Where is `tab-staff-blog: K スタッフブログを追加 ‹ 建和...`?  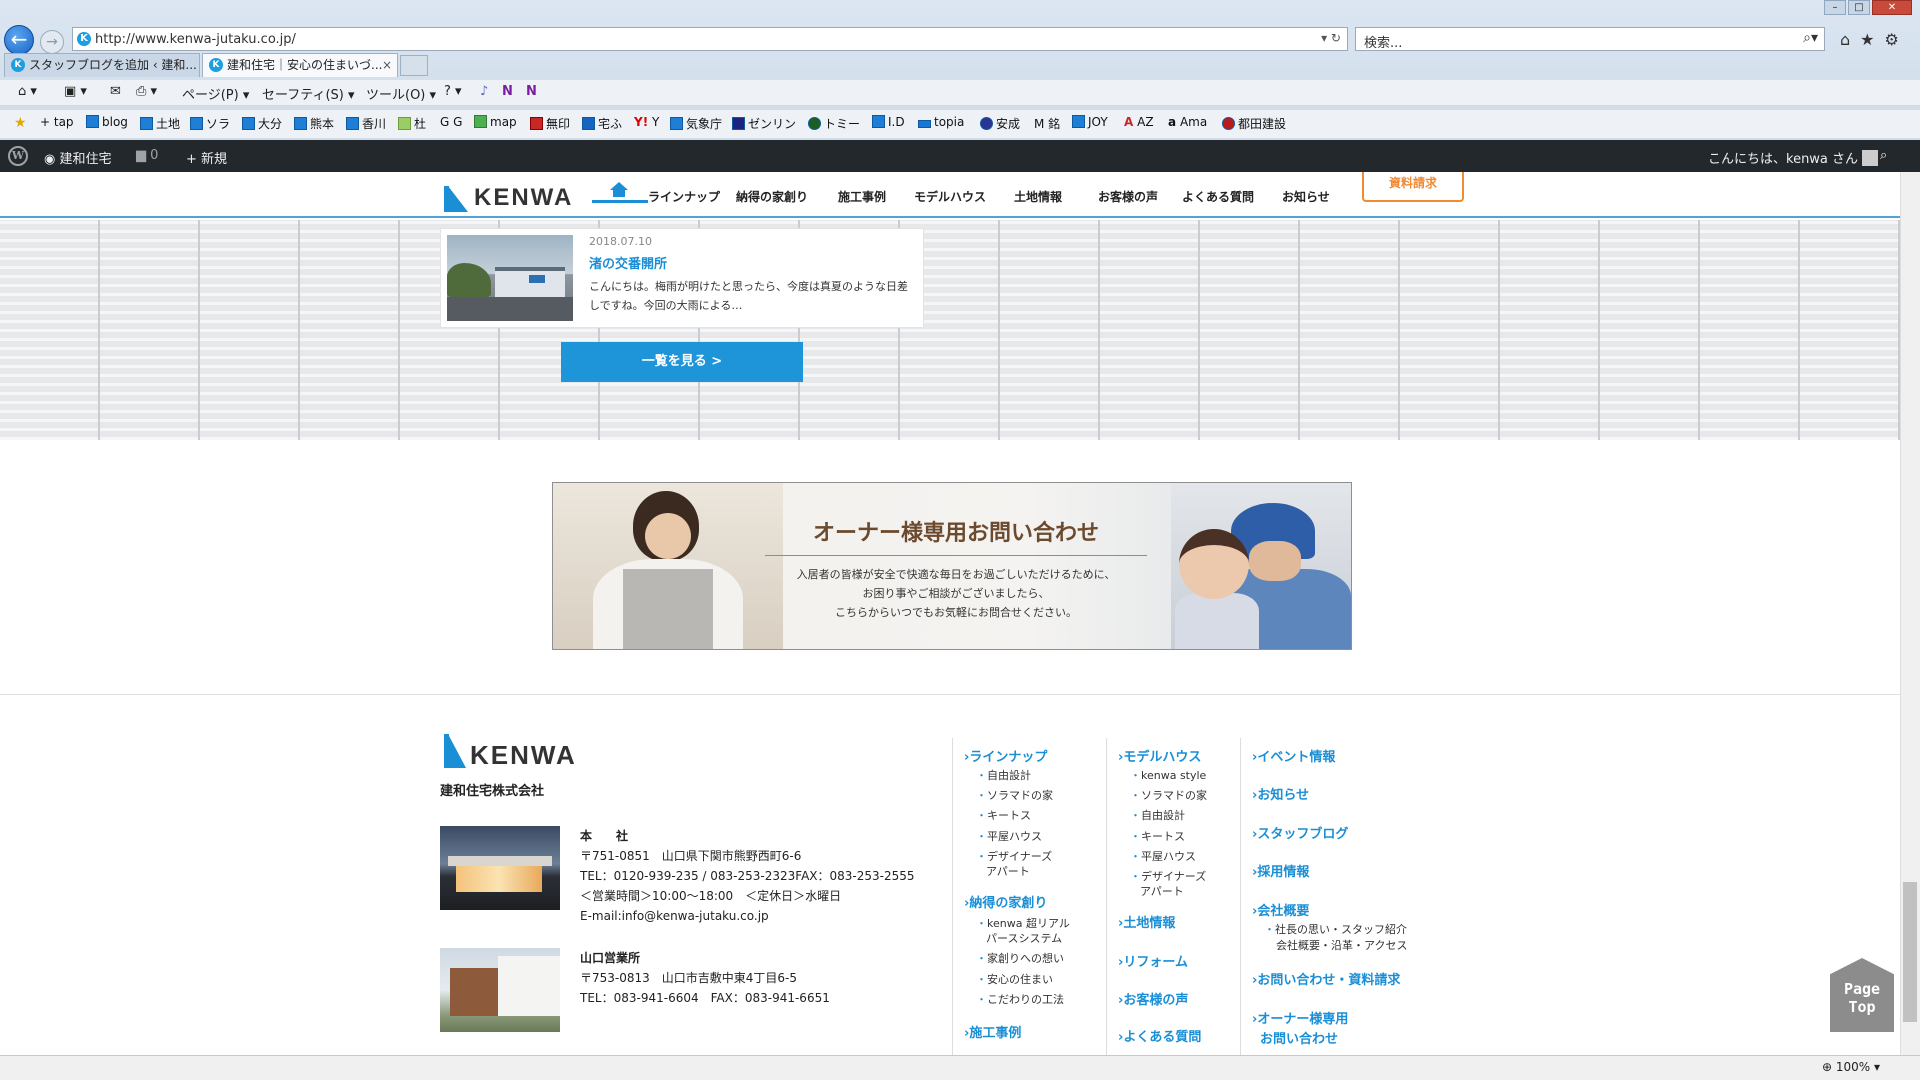 tab-staff-blog: K スタッフブログを追加 ‹ 建和... is located at coordinates (102, 65).